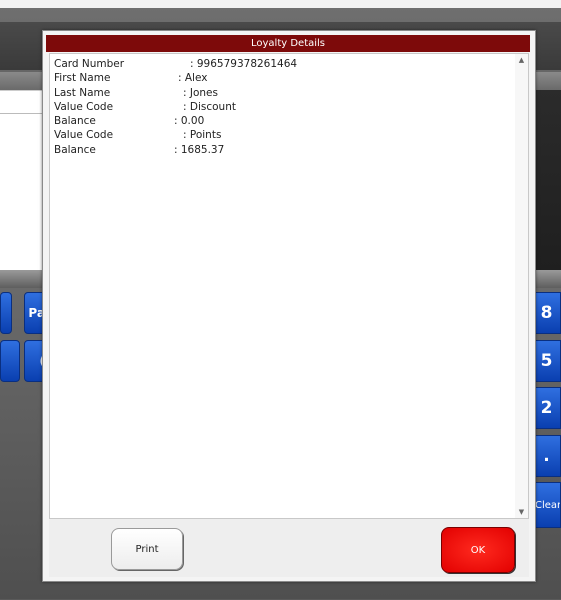  I want to click on detail-row-value-code: Value Code : Points, so click(283, 135).